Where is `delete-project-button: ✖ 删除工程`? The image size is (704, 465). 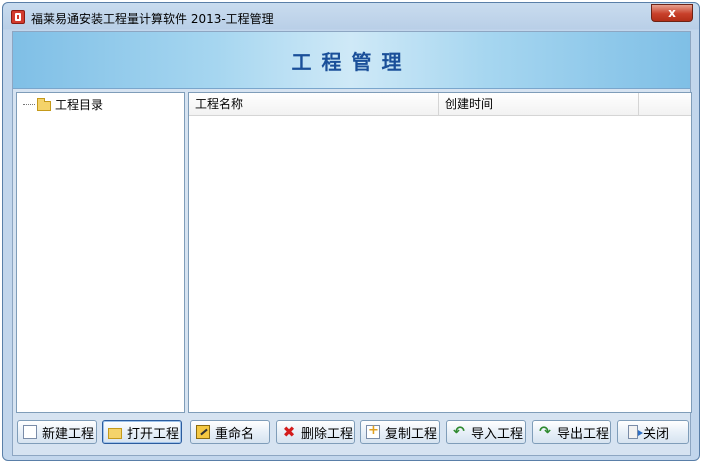 delete-project-button: ✖ 删除工程 is located at coordinates (315, 432).